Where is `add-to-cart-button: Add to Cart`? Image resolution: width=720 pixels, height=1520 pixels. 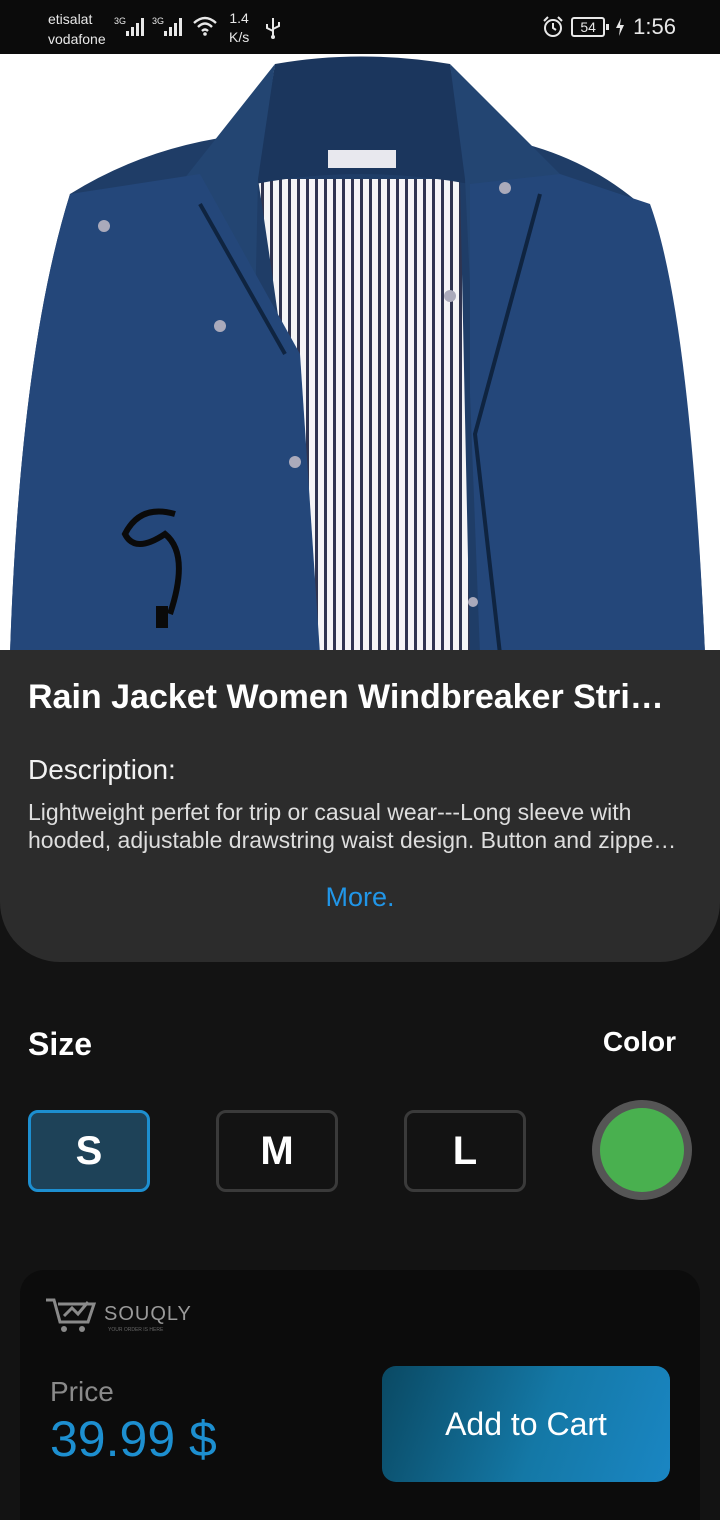 add-to-cart-button: Add to Cart is located at coordinates (526, 1424).